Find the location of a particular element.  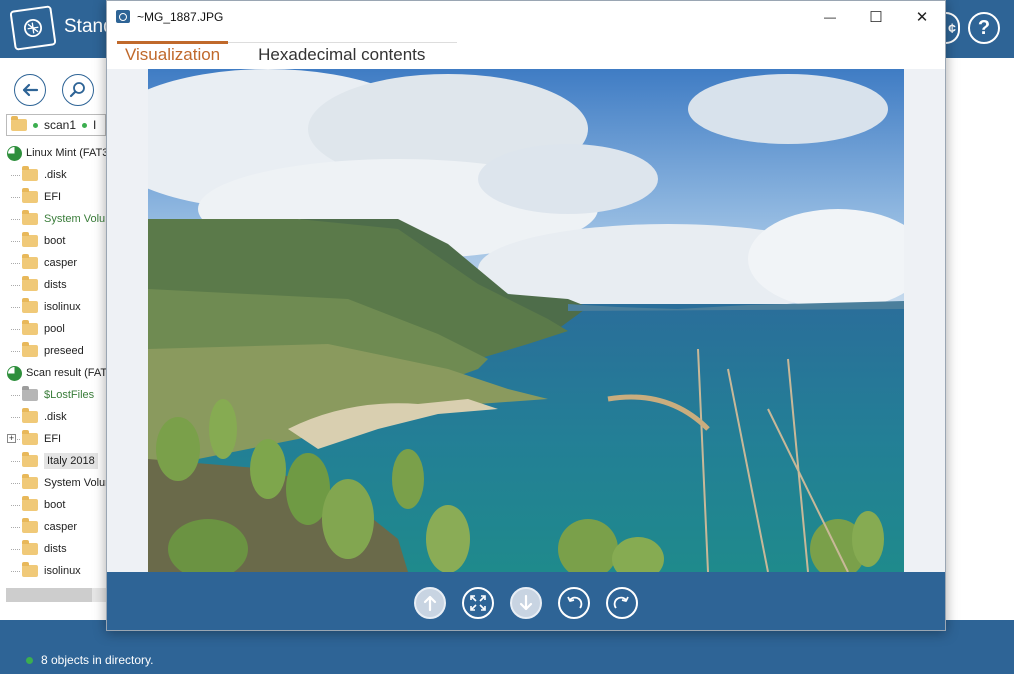

tree-item-label: System Volu is located at coordinates (75, 219).